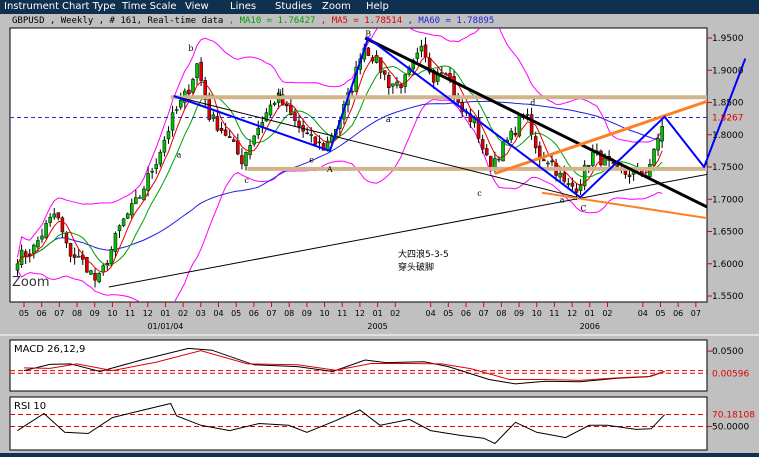 This screenshot has width=759, height=457. I want to click on zoom-watermark: Zoom, so click(30, 282).